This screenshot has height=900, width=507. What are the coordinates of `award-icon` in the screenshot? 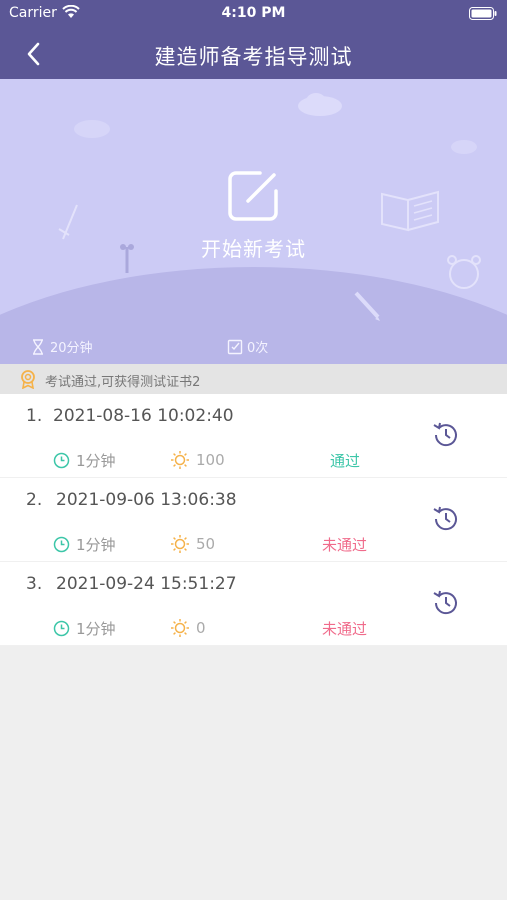 It's located at (28, 379).